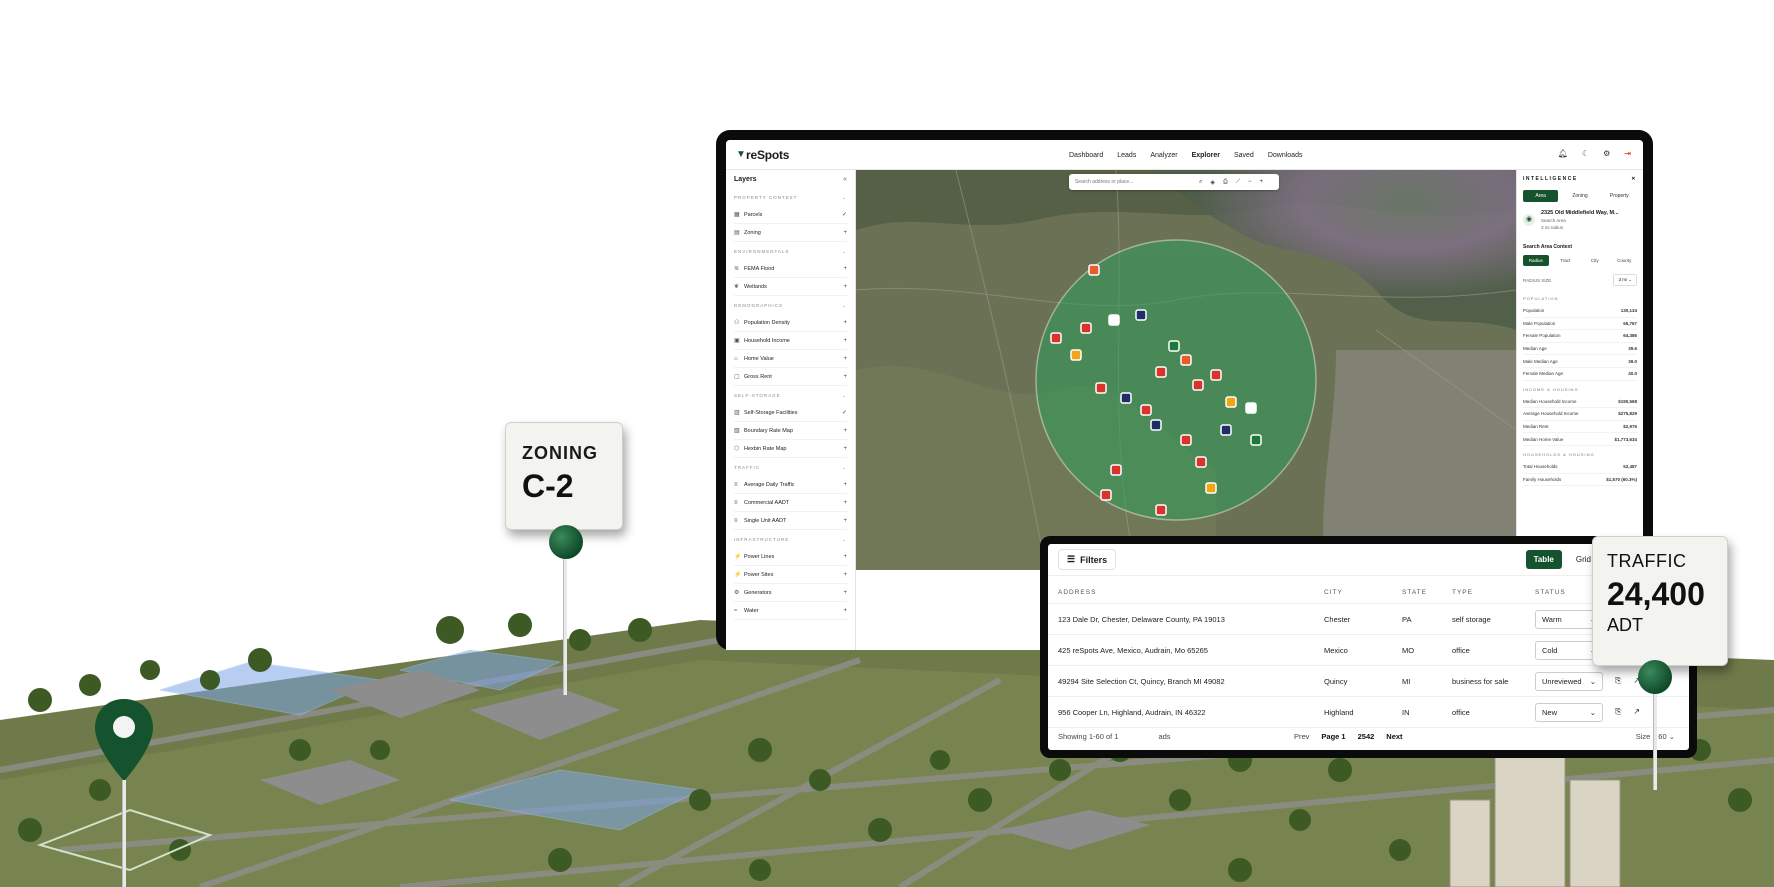 This screenshot has height=887, width=1774. Describe the element at coordinates (790, 341) in the screenshot. I see `layer-item: ▣ Household Income +` at that location.